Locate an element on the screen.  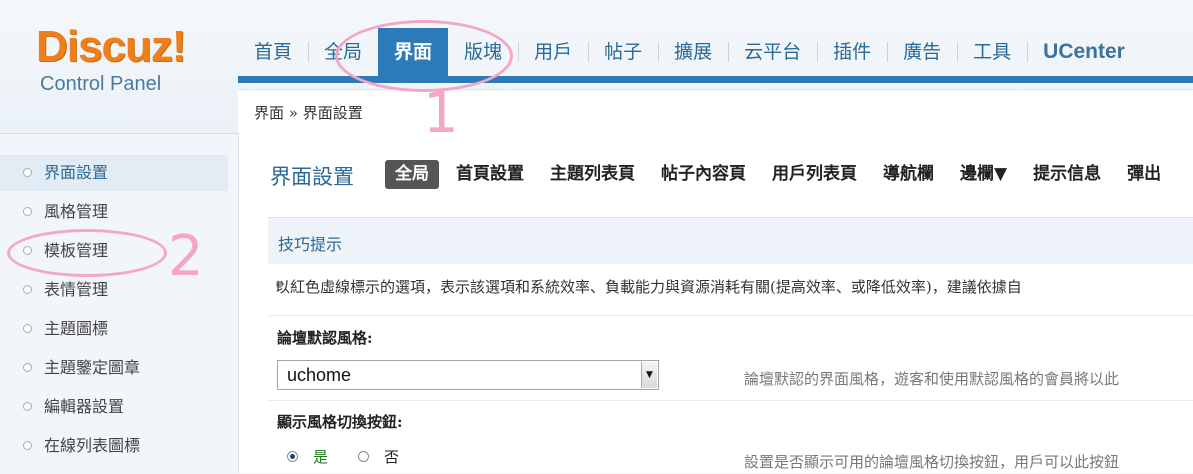
top-nav-users: 用戶 is located at coordinates (553, 52).